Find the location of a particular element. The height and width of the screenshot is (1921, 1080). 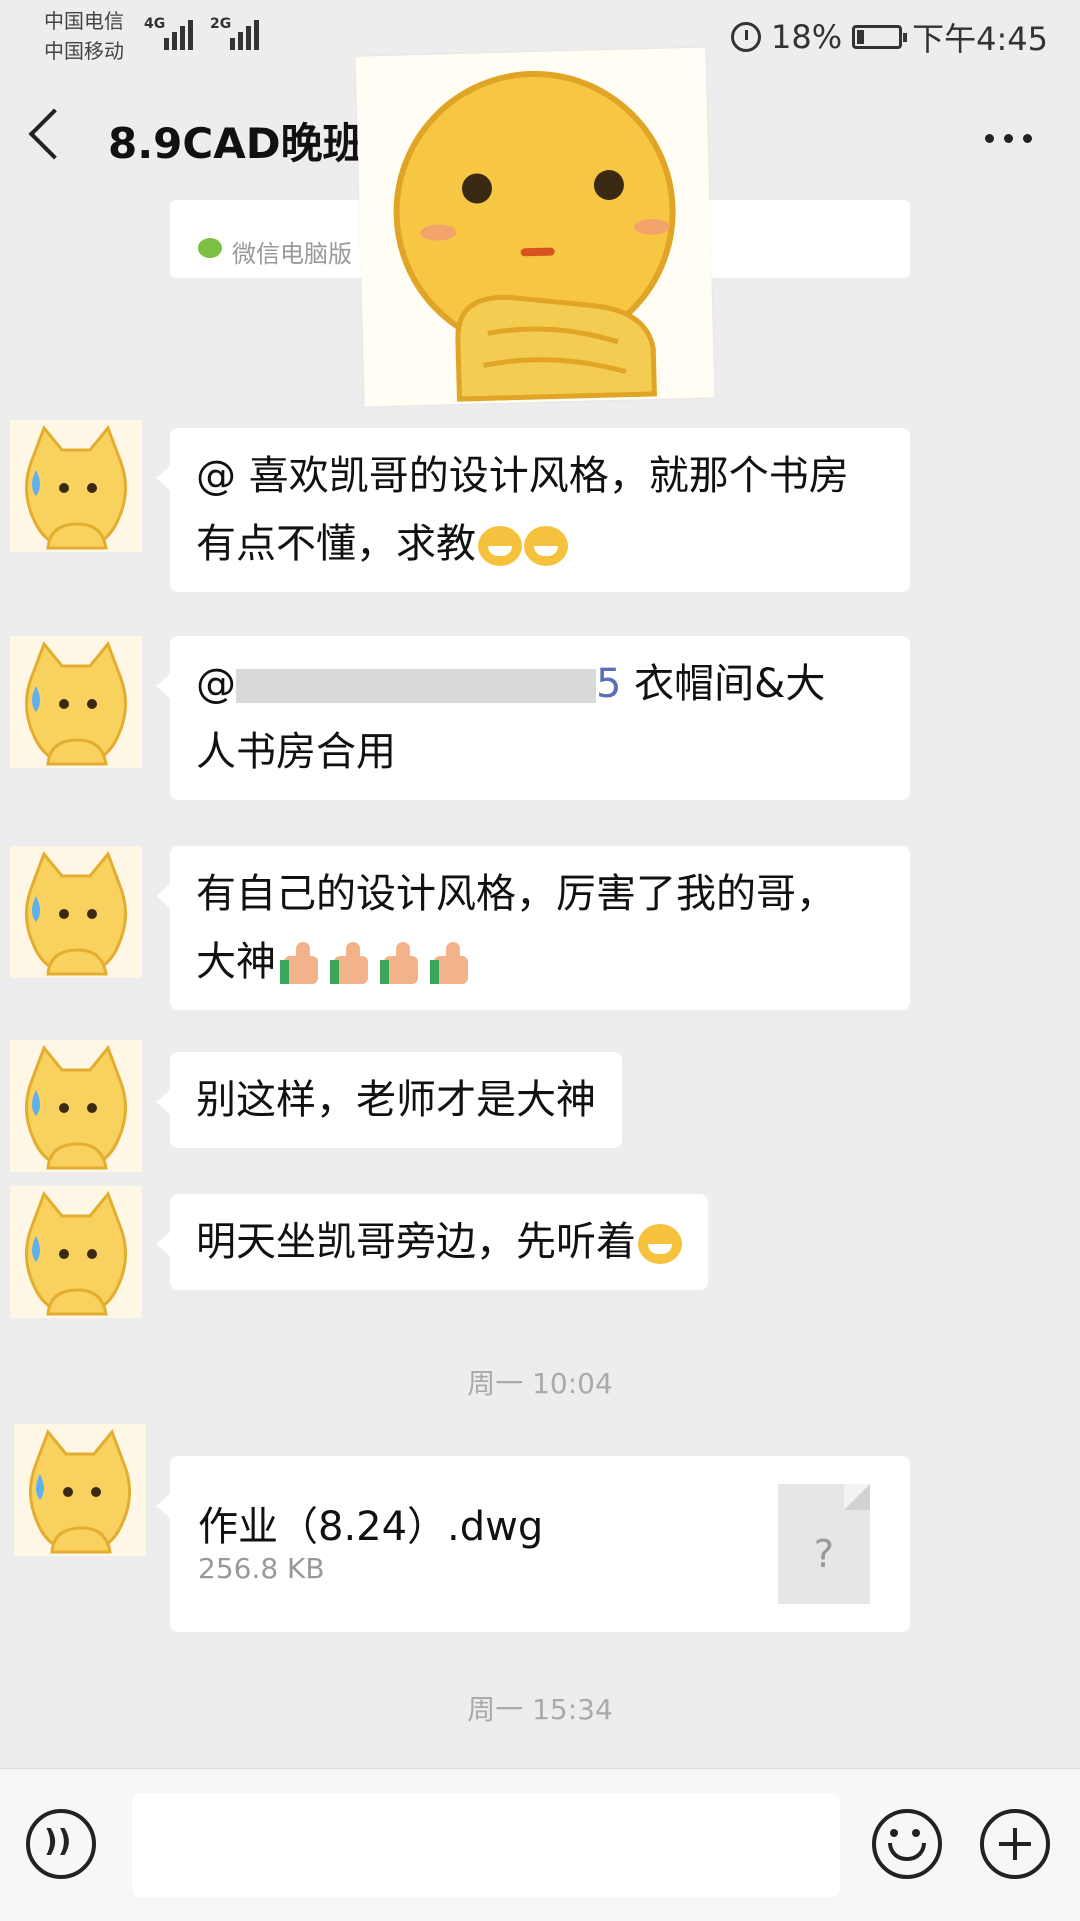

chat-title: 8.9CAD晚班 is located at coordinates (236, 143).